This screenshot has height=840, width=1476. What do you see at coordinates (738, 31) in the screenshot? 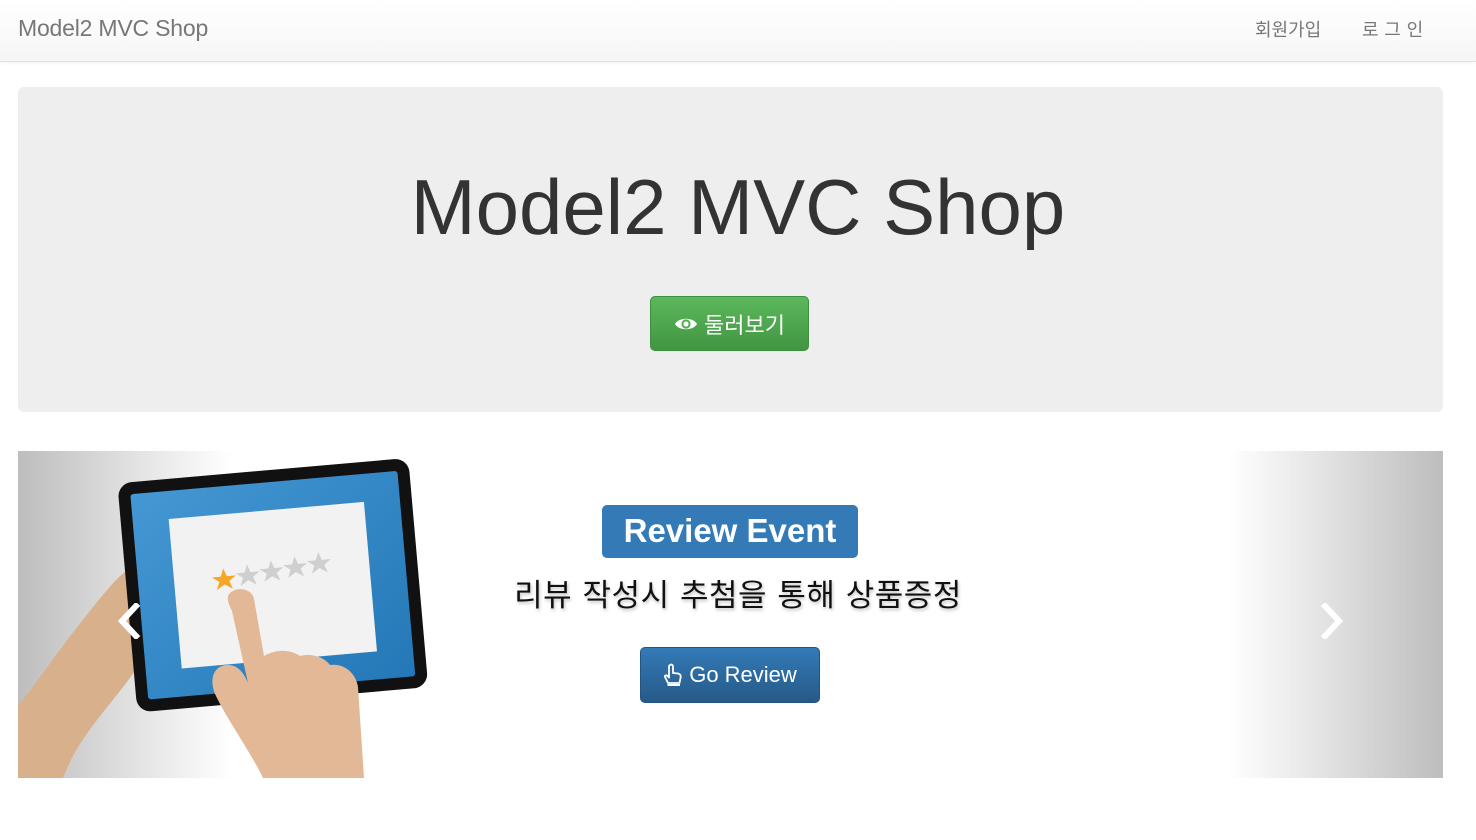
I see `top-navbar: Model2 MVC Shop 회원가입 로 그 인` at bounding box center [738, 31].